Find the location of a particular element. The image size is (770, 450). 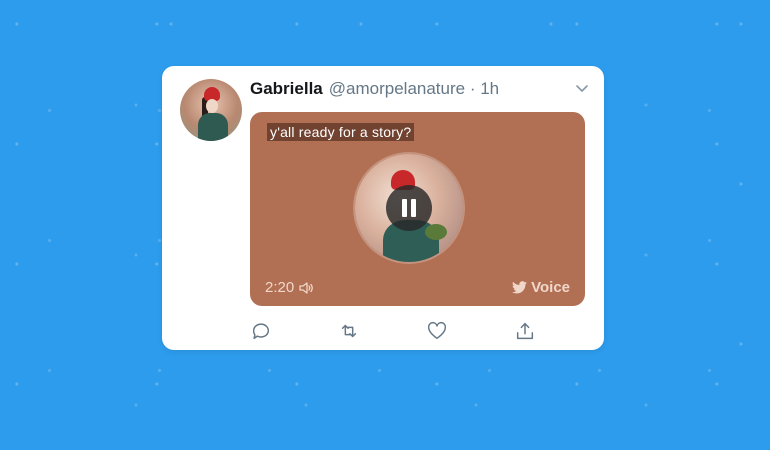

retweet-icon is located at coordinates (349, 331).